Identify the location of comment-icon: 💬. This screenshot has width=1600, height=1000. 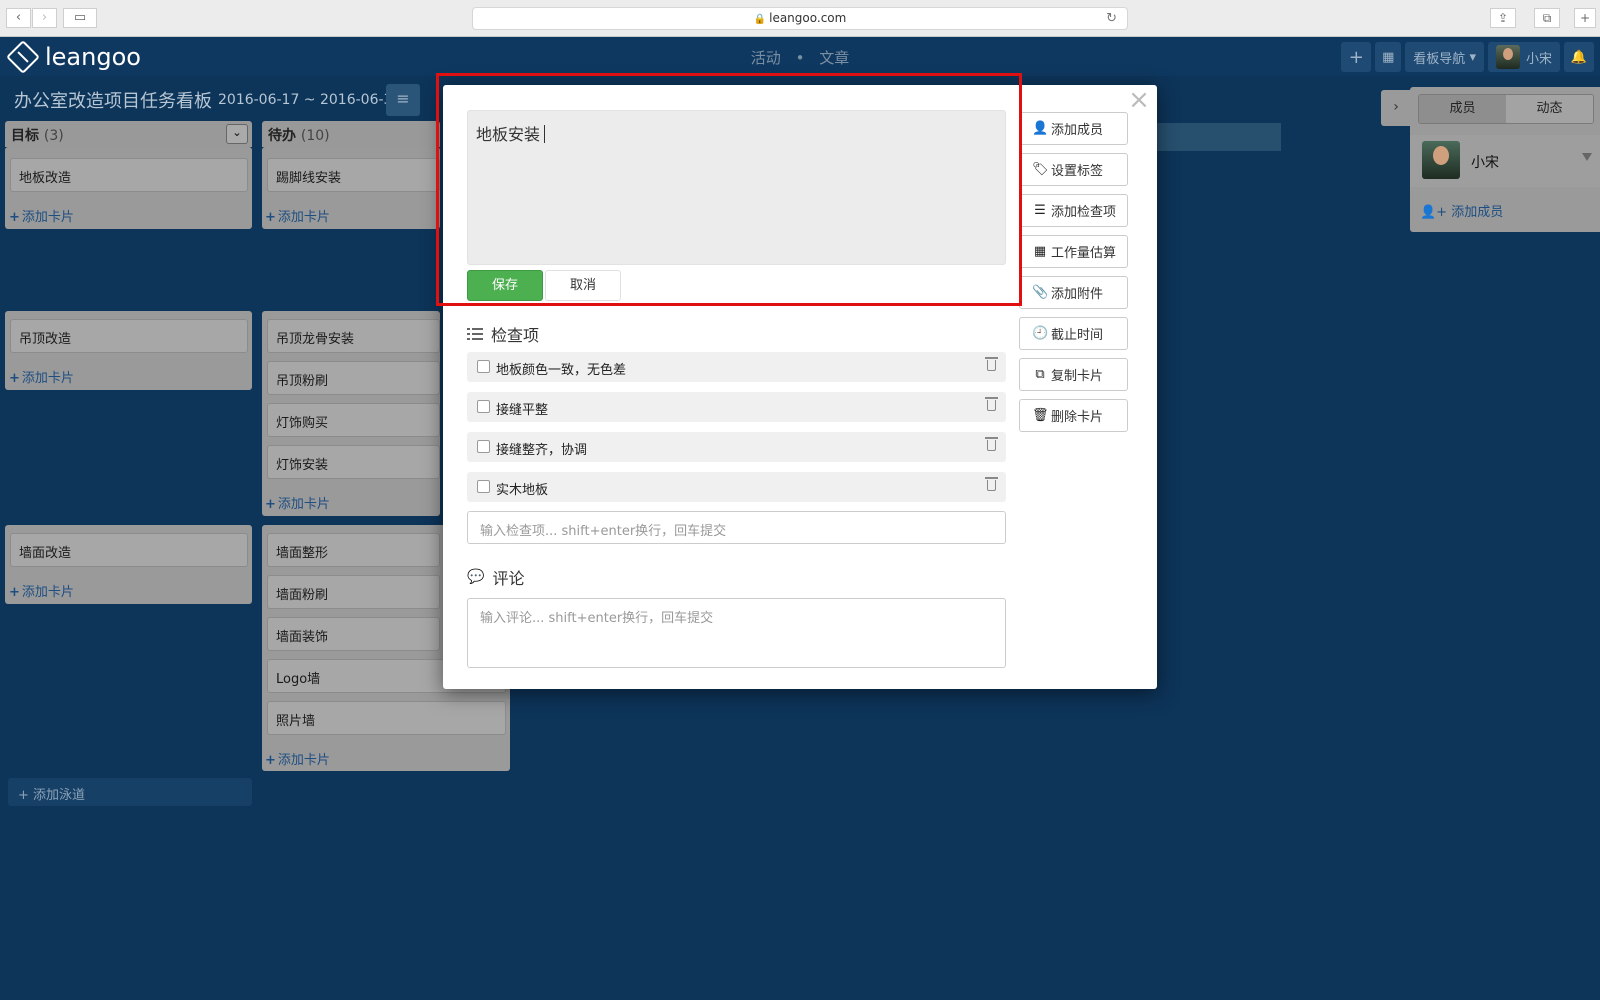
(476, 577).